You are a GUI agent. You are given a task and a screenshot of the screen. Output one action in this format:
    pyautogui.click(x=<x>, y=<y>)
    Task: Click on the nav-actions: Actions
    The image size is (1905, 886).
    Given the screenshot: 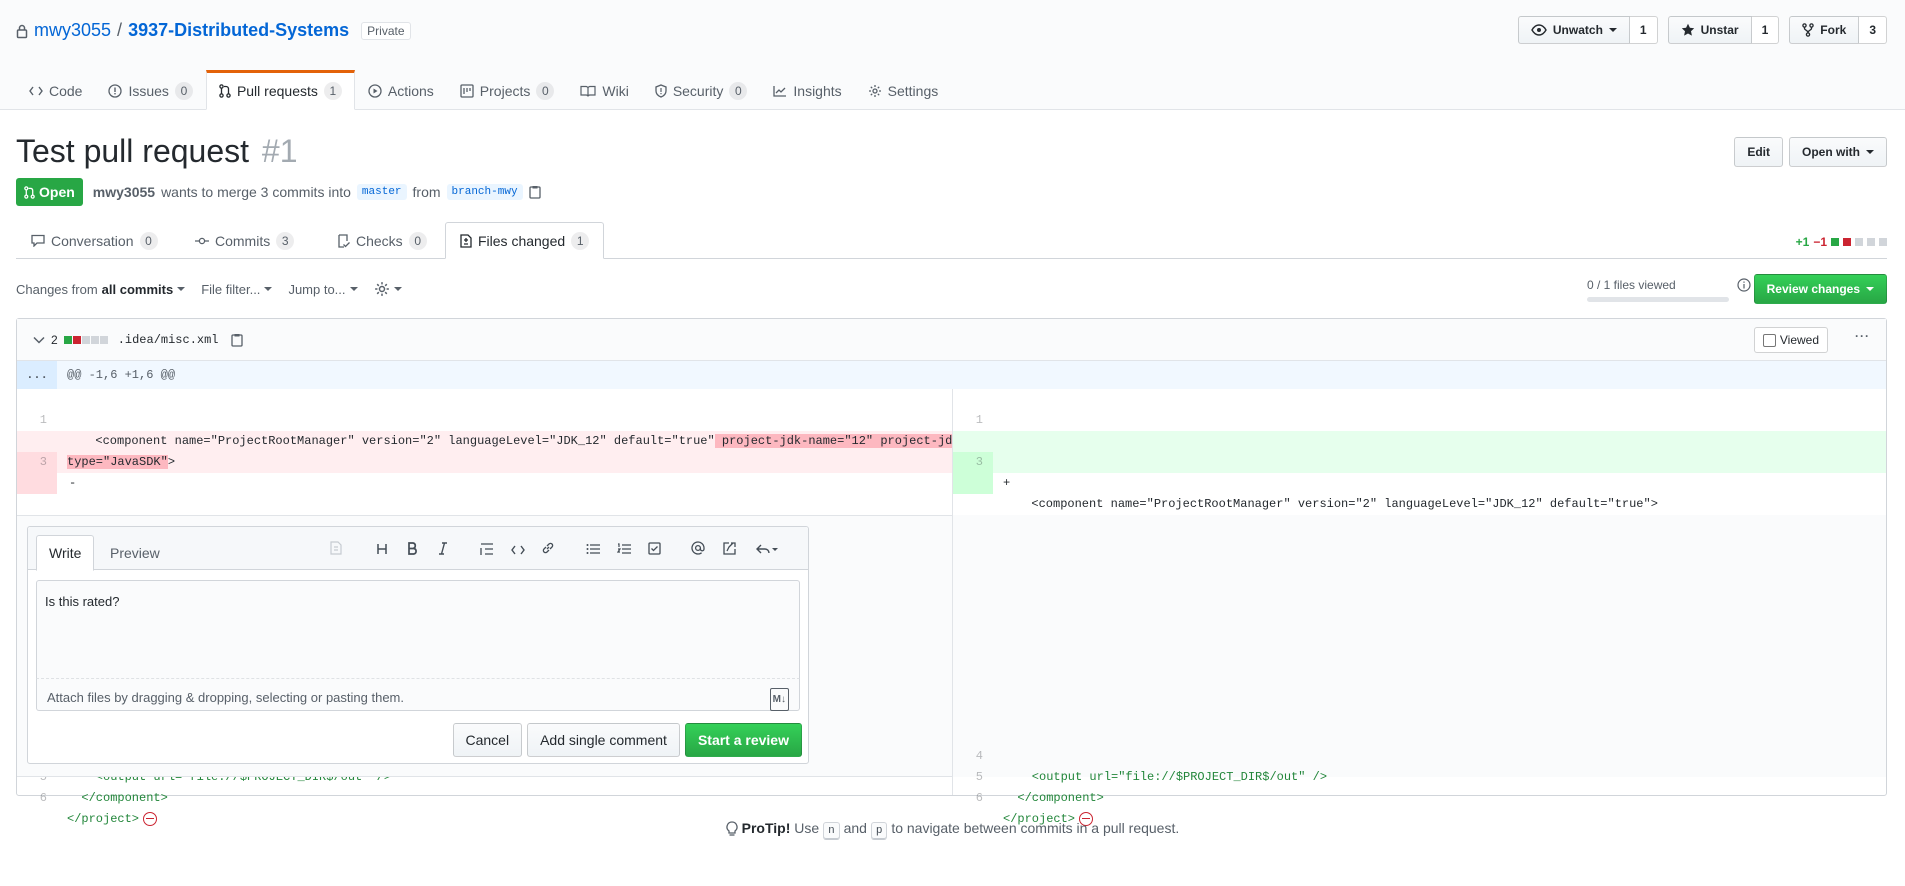 What is the action you would take?
    pyautogui.click(x=401, y=90)
    